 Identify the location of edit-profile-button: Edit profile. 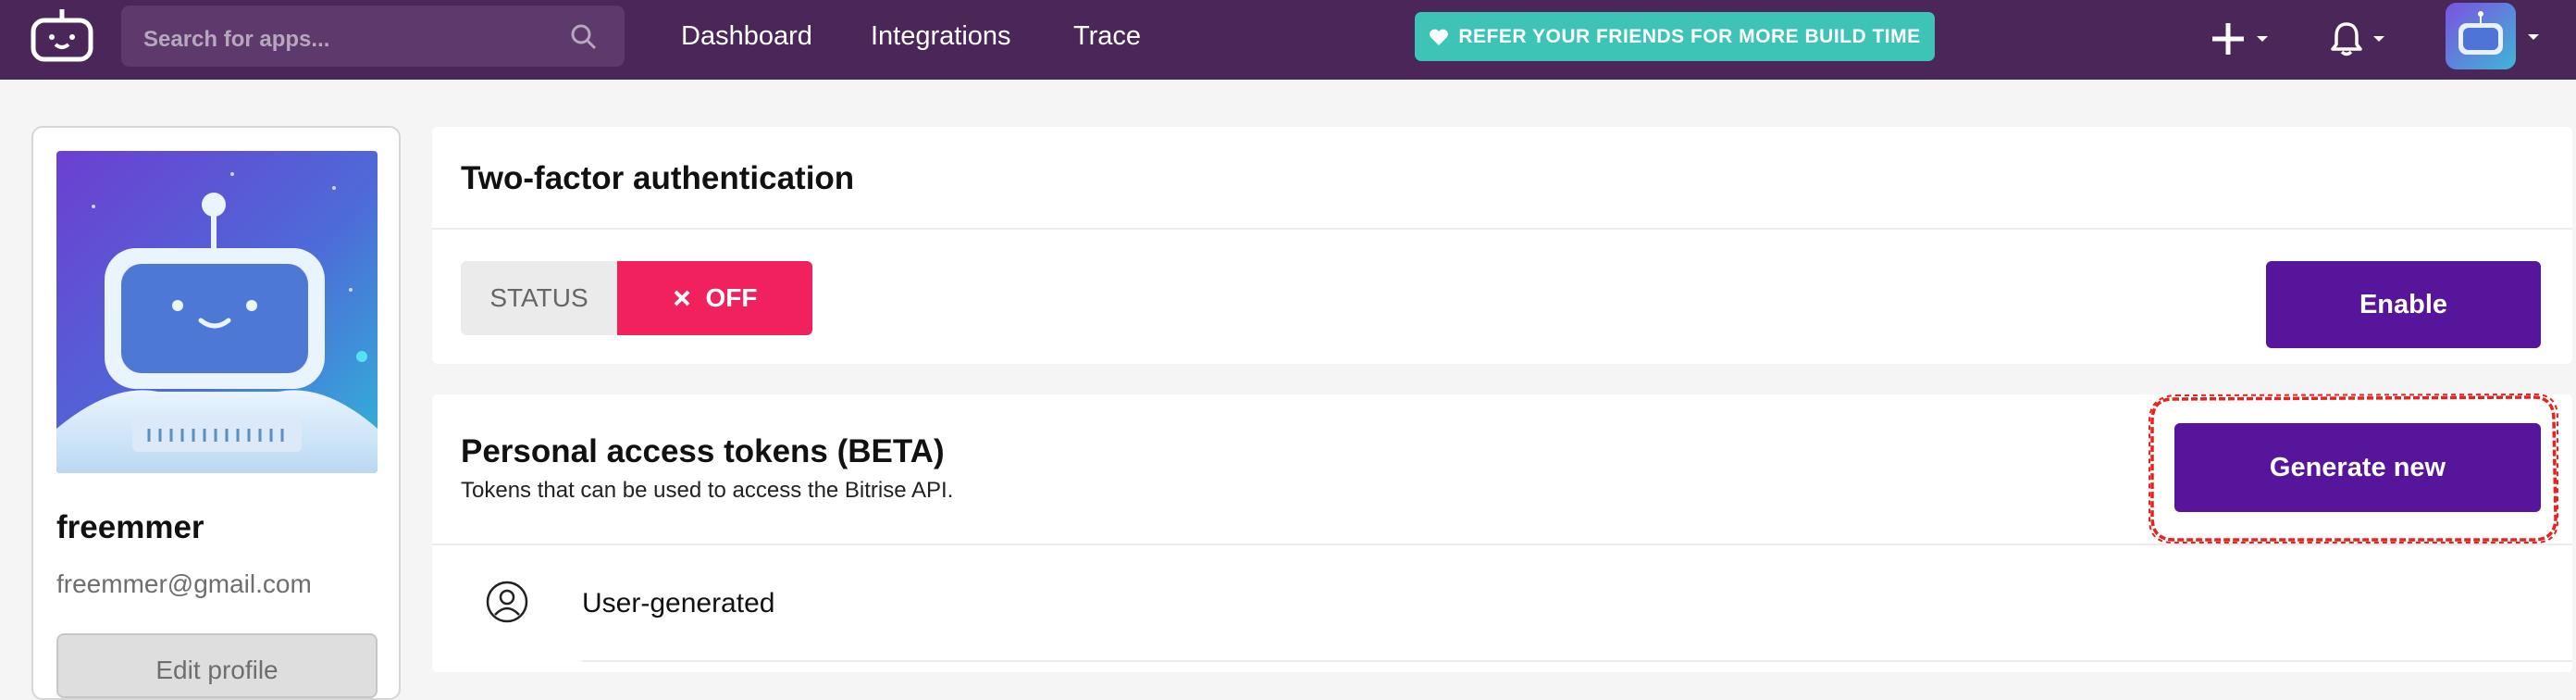
(217, 665).